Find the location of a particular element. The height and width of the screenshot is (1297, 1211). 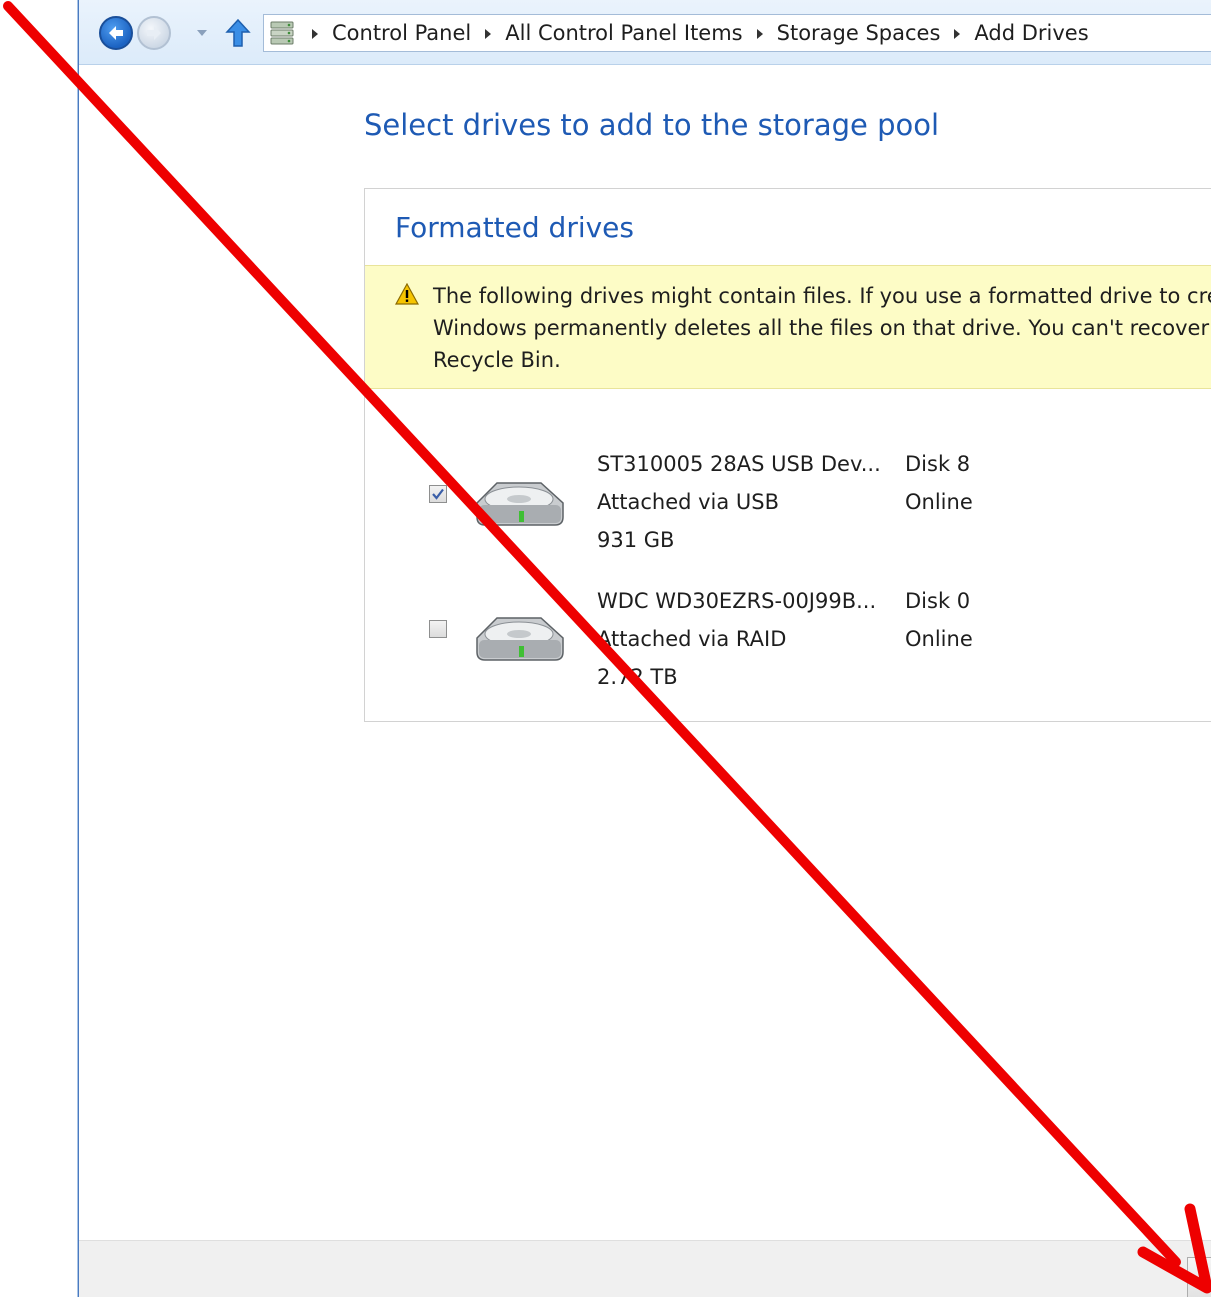

background-strip is located at coordinates (39, 648).